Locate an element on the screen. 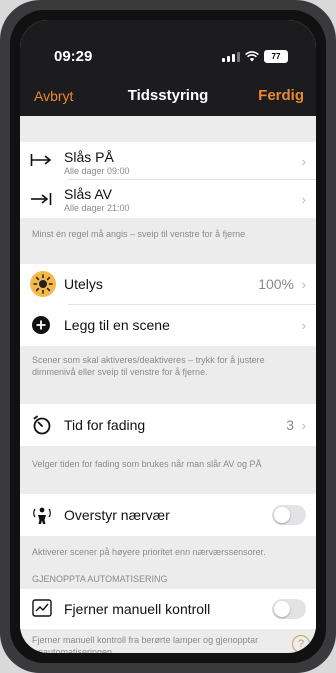 The width and height of the screenshot is (336, 673). scene-dim-value: 100% is located at coordinates (276, 284).